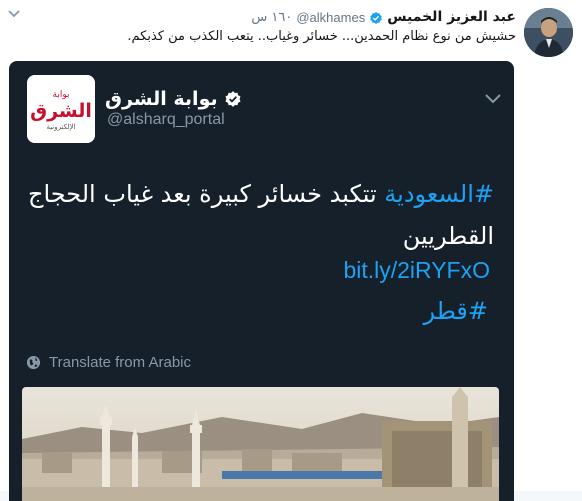 This screenshot has height=501, width=582. I want to click on logo-subtext: بوابة, so click(61, 95).